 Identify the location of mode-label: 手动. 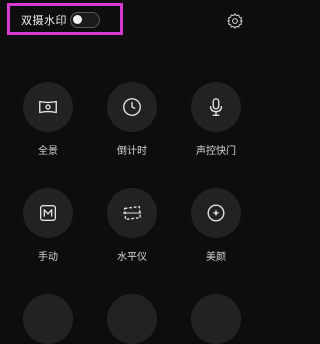
(48, 257).